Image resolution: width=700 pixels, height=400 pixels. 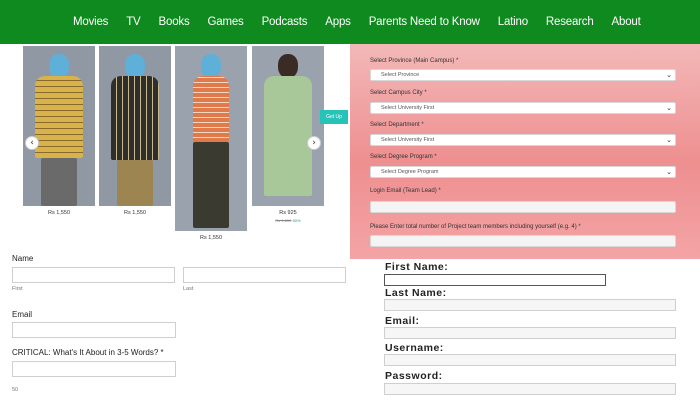 What do you see at coordinates (264, 275) in the screenshot?
I see `last-name-input` at bounding box center [264, 275].